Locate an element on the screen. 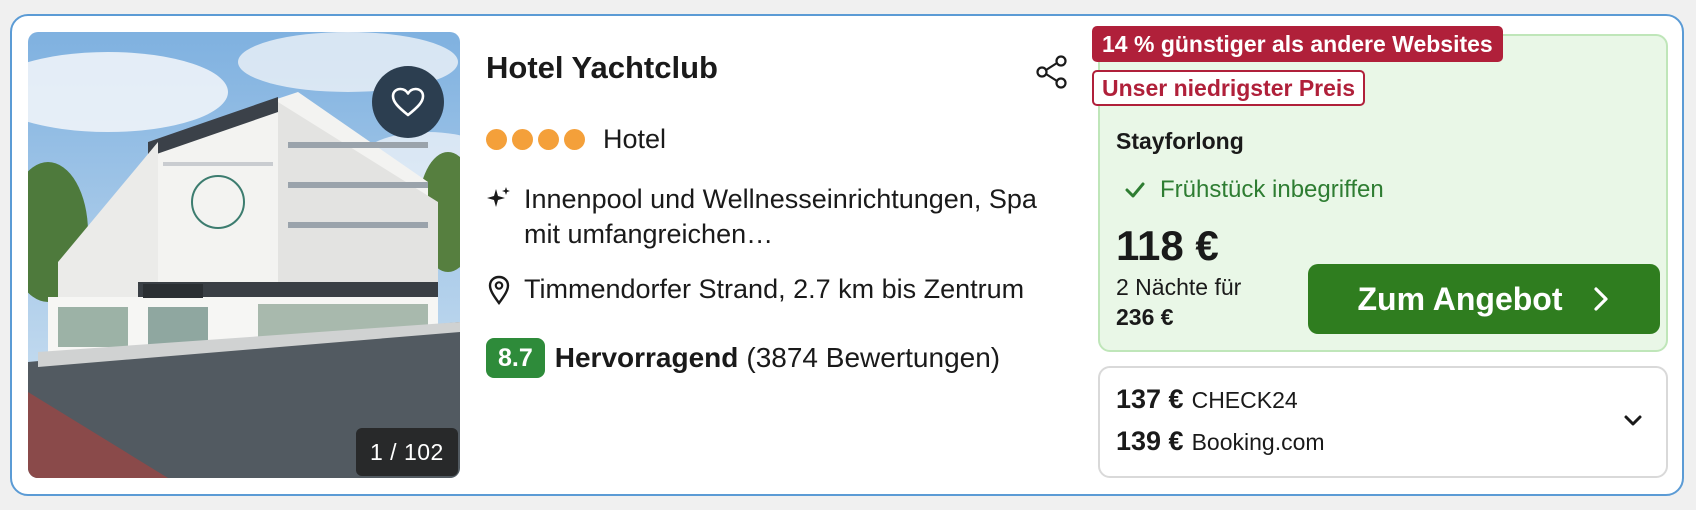 This screenshot has height=510, width=1696. sparkle-icon is located at coordinates (498, 197).